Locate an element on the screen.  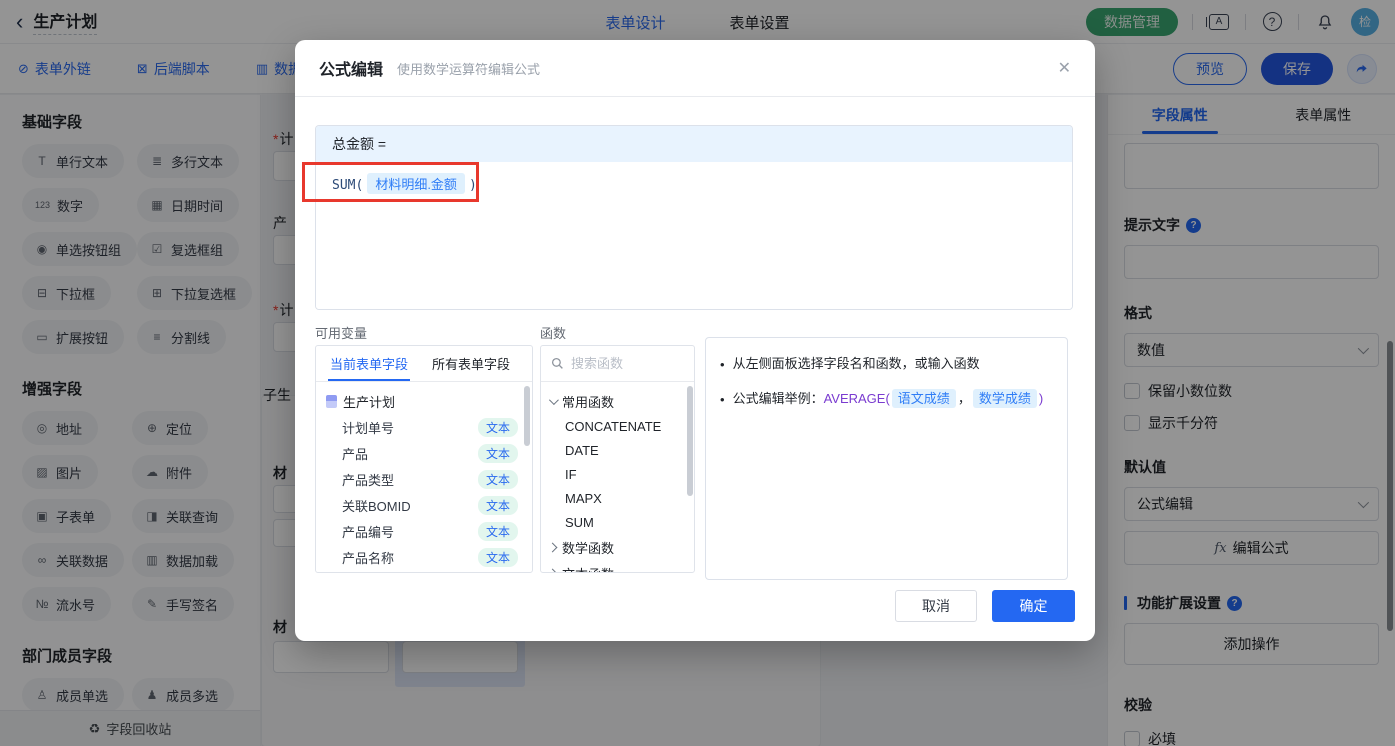
function-group-common: 常用函数 is located at coordinates (617, 401).